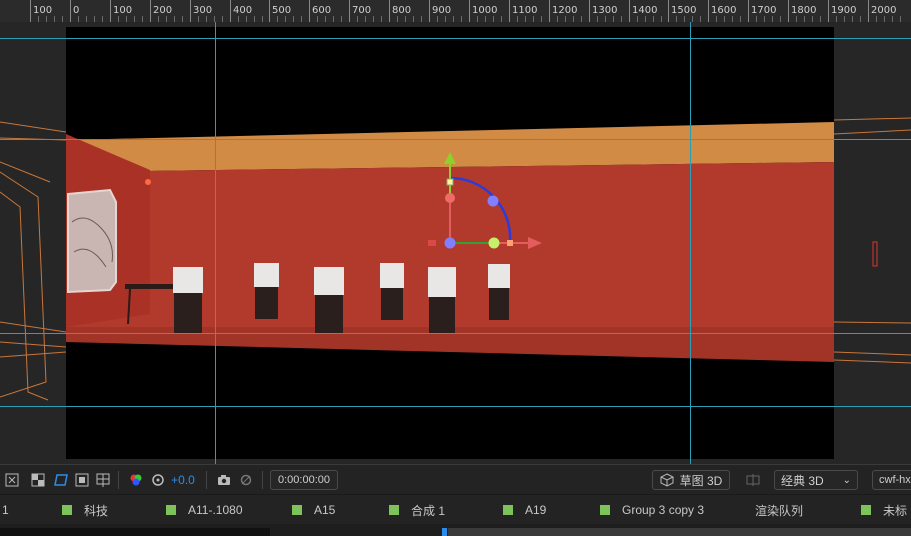 Image resolution: width=911 pixels, height=536 pixels. What do you see at coordinates (494, 243) in the screenshot?
I see `y-rotate-handle` at bounding box center [494, 243].